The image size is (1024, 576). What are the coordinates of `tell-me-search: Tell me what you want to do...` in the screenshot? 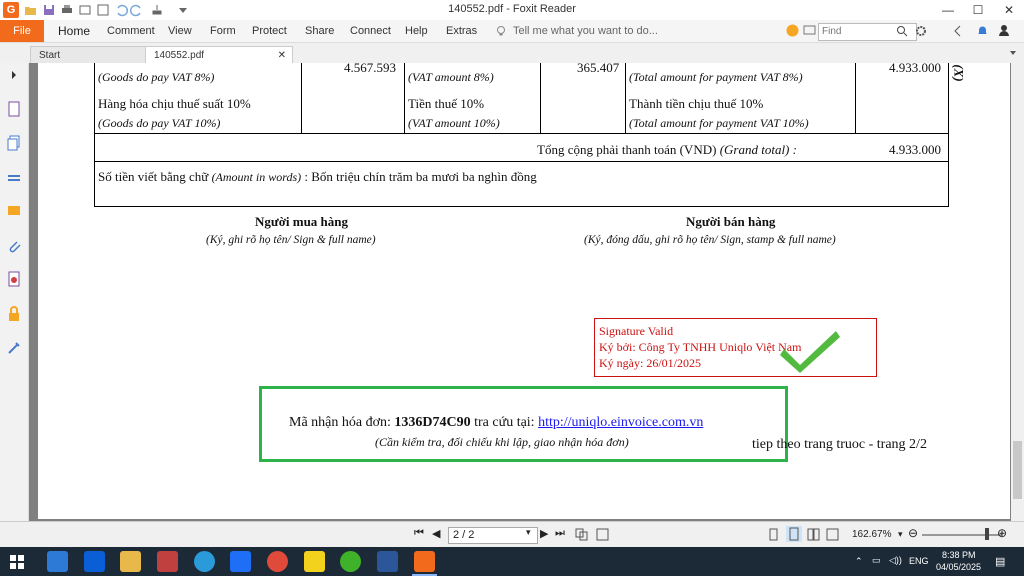 It's located at (585, 31).